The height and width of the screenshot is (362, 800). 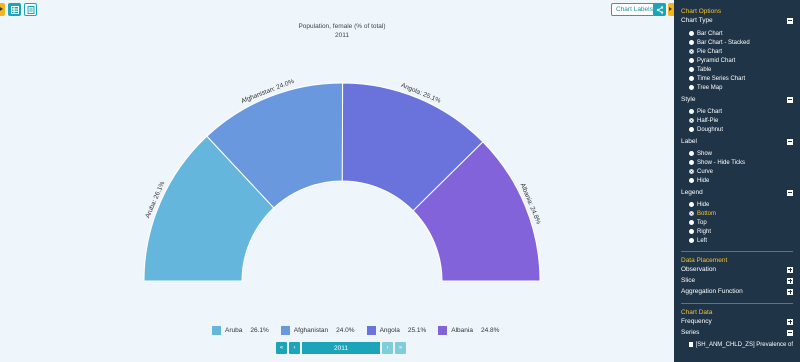 What do you see at coordinates (690, 332) in the screenshot?
I see `series-label: Series` at bounding box center [690, 332].